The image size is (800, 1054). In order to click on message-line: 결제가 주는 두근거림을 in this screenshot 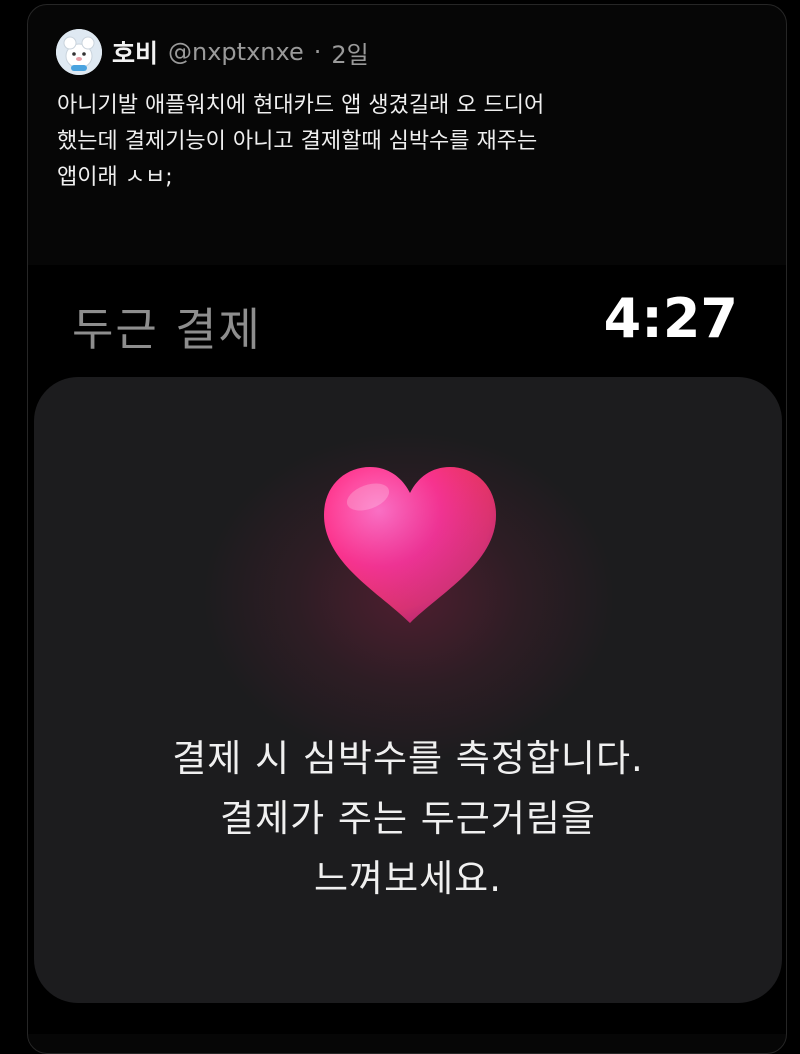, I will do `click(408, 818)`.